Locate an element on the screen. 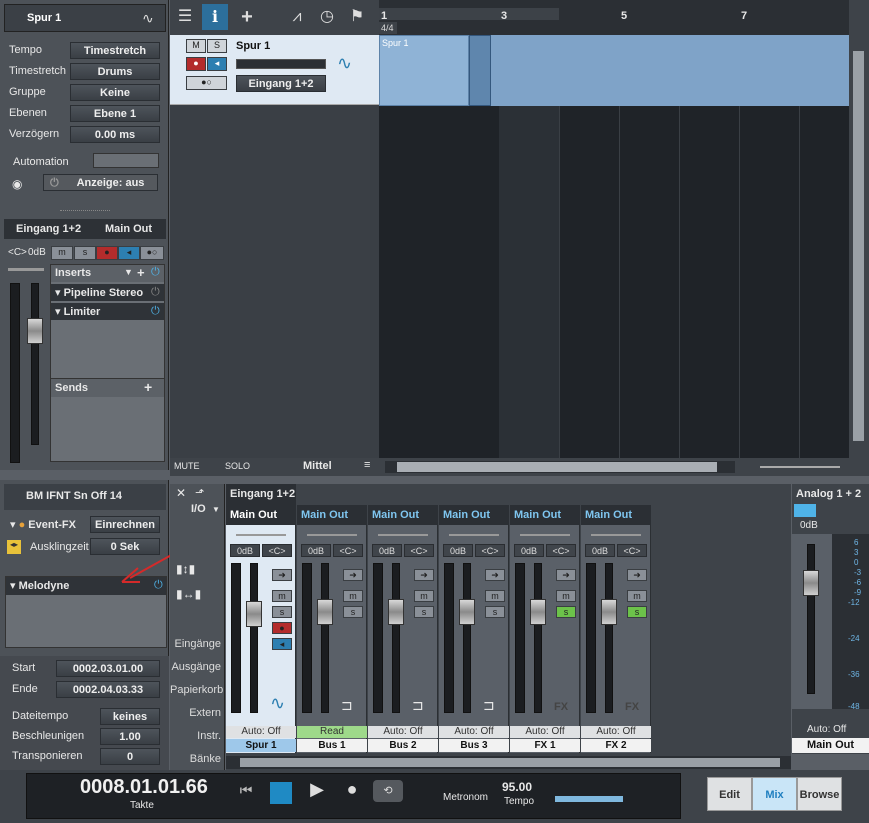  clock-icon: ◷ is located at coordinates (327, 17).